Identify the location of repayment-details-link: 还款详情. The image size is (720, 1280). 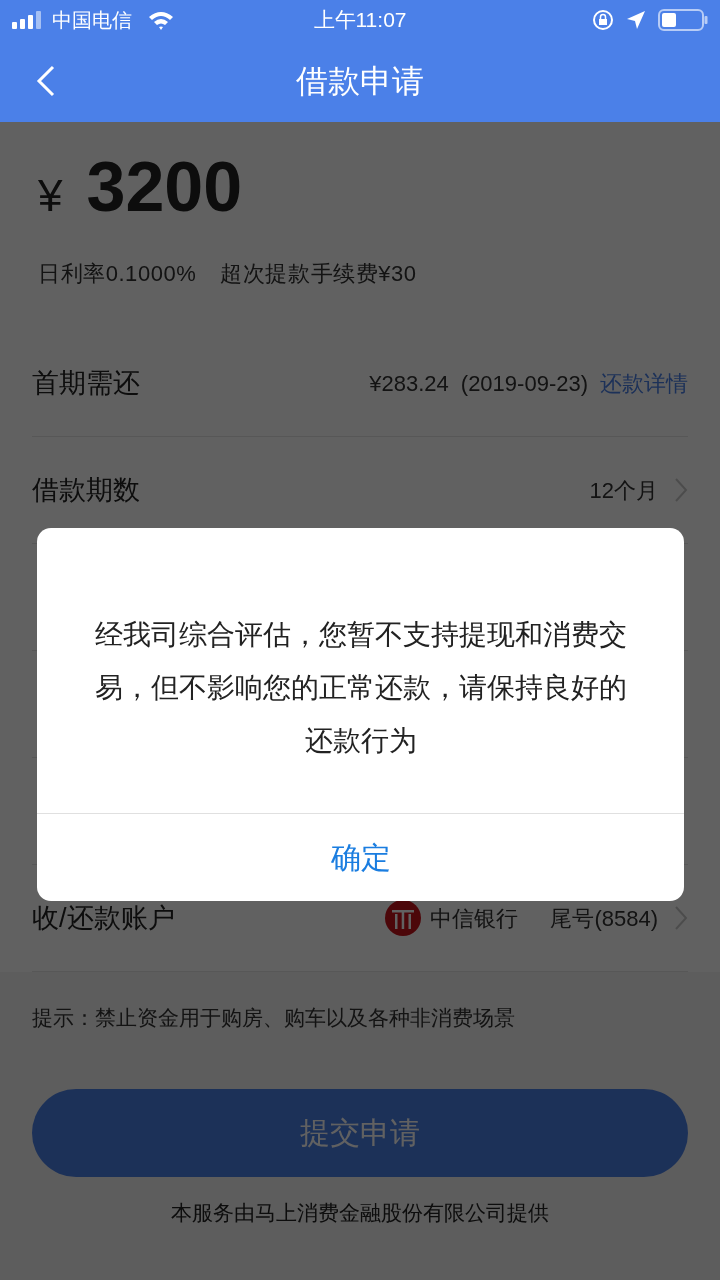
(644, 383).